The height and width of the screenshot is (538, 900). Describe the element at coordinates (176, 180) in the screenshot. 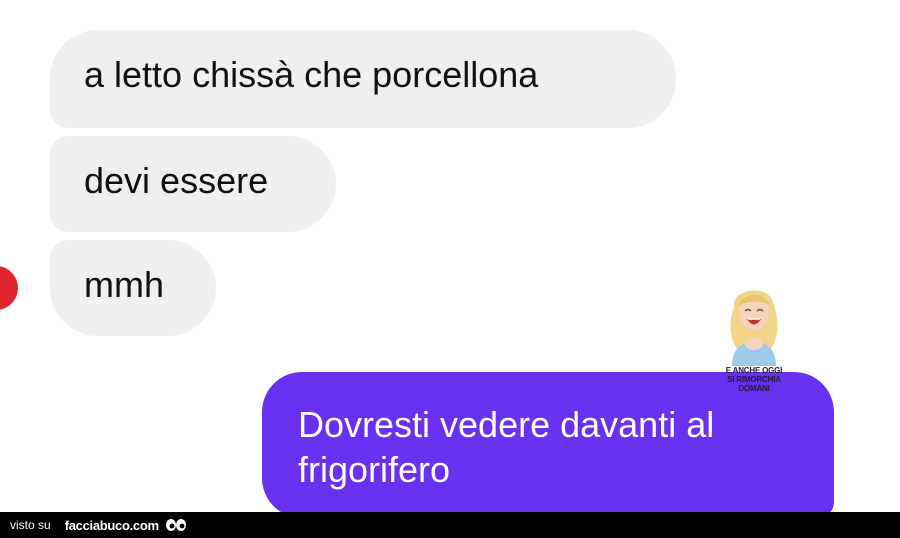

I see `message-text: devi essere` at that location.